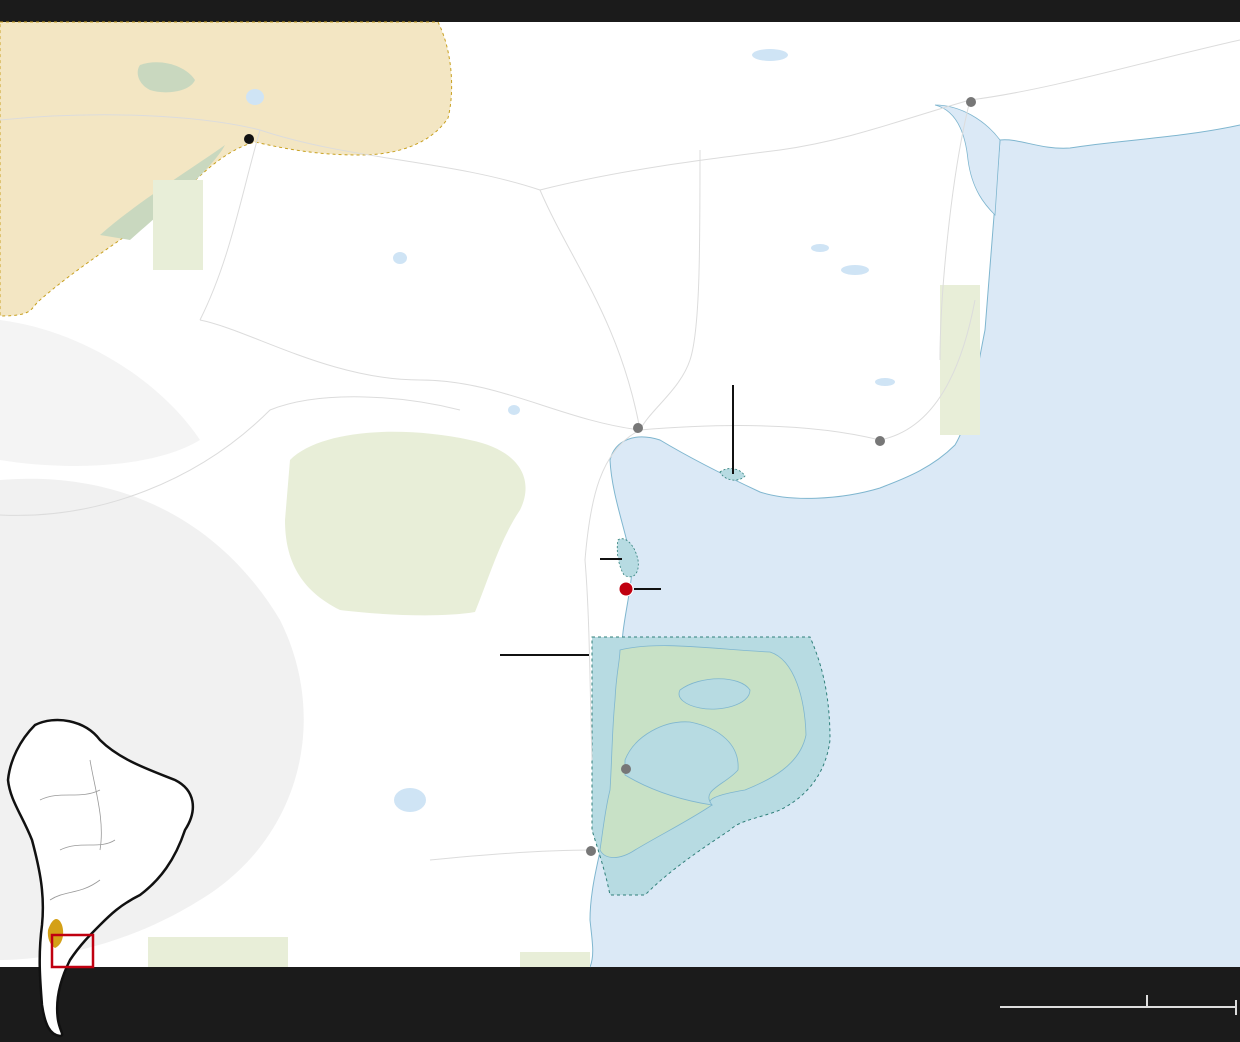  I want to click on capital-marker, so click(249, 139).